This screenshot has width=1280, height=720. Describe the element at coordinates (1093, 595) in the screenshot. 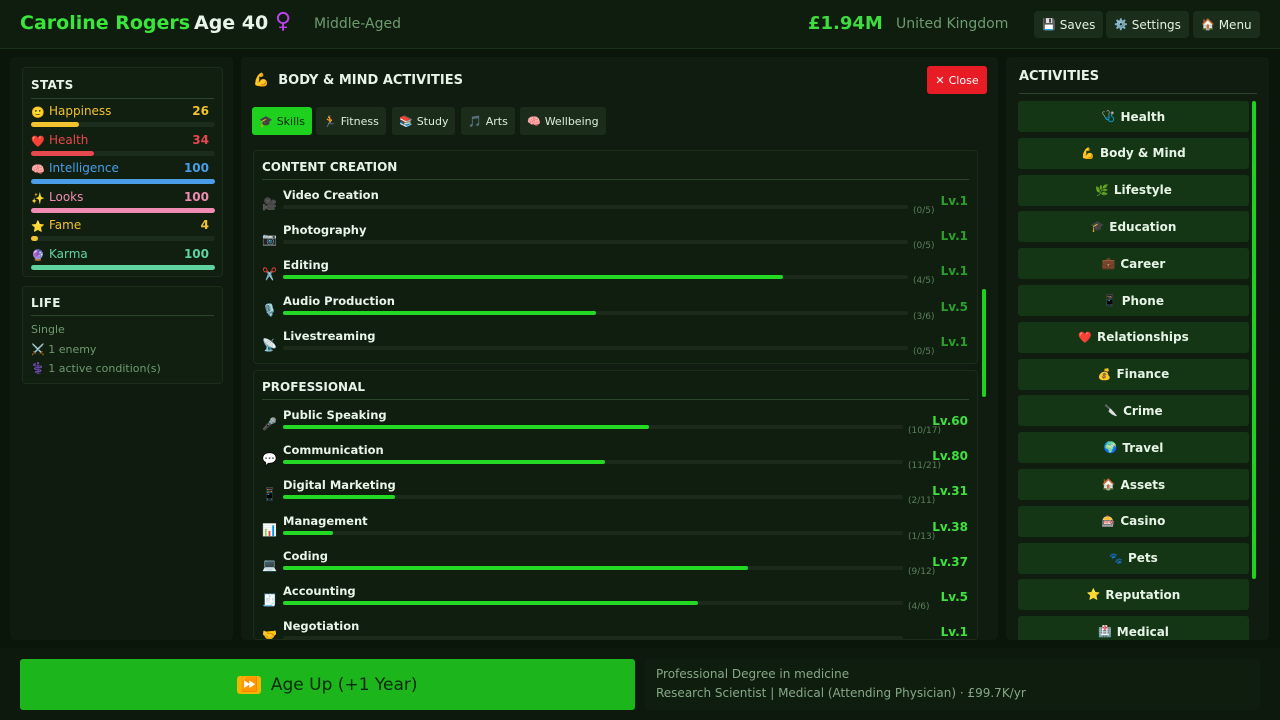

I see `reputation-icon: ⭐` at that location.